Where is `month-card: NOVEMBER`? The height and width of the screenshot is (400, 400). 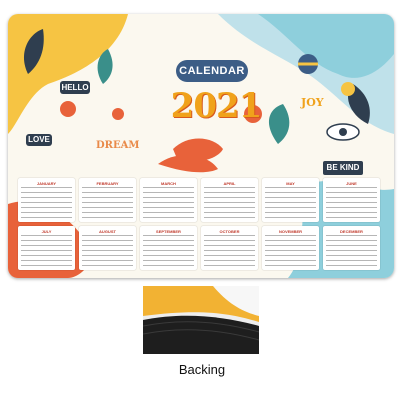
month-card: NOVEMBER is located at coordinates (290, 248).